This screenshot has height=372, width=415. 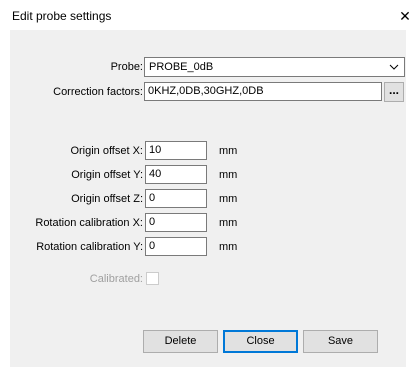 I want to click on calibrated-label: Calibrated:, so click(x=116, y=279).